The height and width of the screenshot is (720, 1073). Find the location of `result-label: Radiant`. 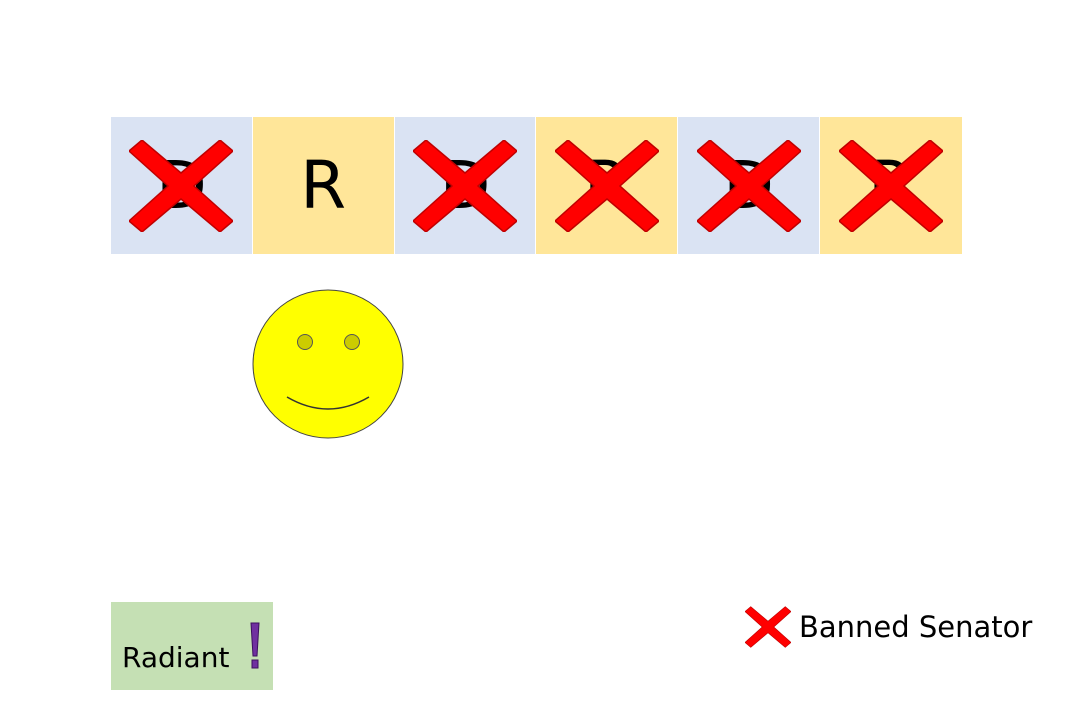

result-label: Radiant is located at coordinates (176, 657).